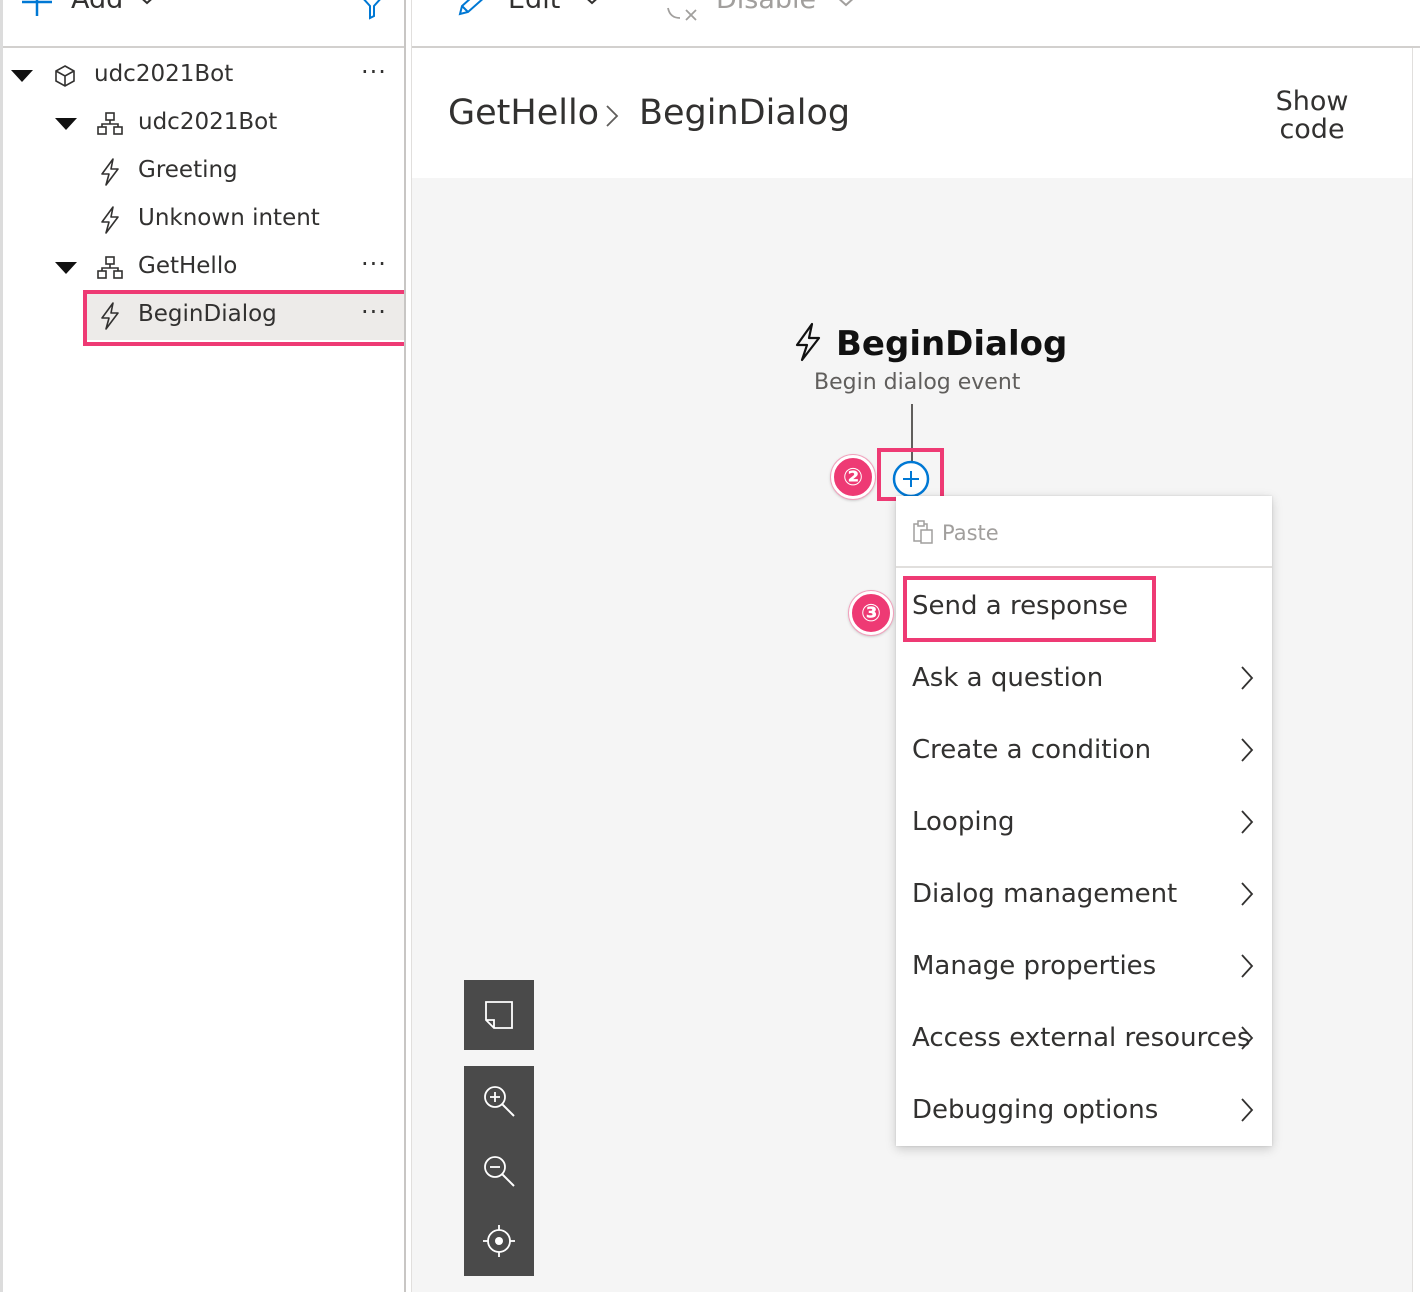 This screenshot has height=1292, width=1420. What do you see at coordinates (871, 613) in the screenshot?
I see `step-badge-3: ③` at bounding box center [871, 613].